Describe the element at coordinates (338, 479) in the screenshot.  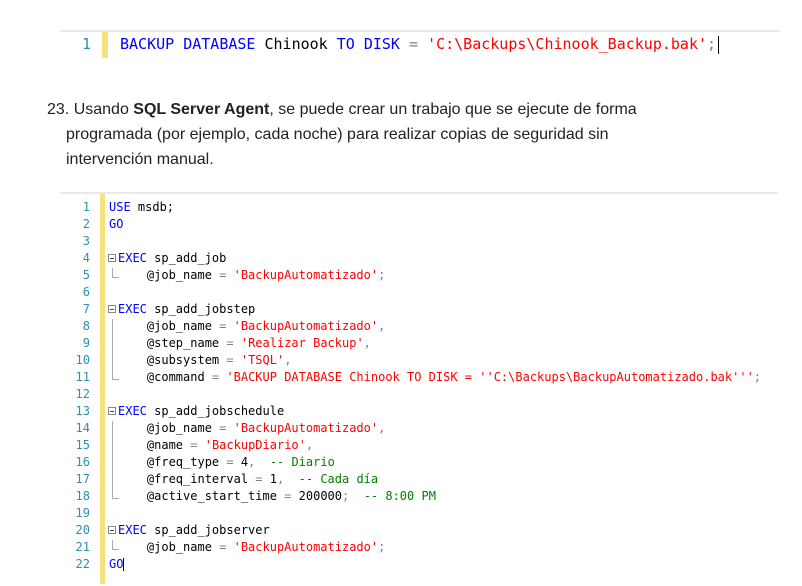
I see `comment: -- Cada día` at that location.